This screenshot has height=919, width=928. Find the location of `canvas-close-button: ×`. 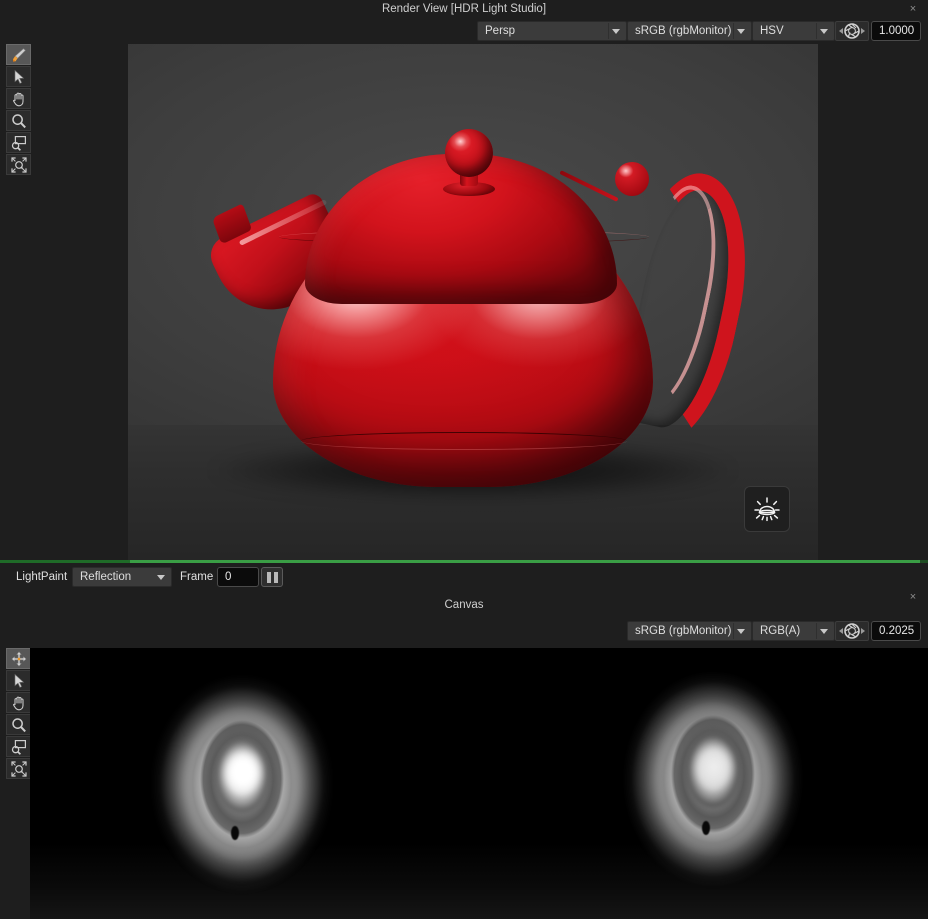

canvas-close-button: × is located at coordinates (913, 597).